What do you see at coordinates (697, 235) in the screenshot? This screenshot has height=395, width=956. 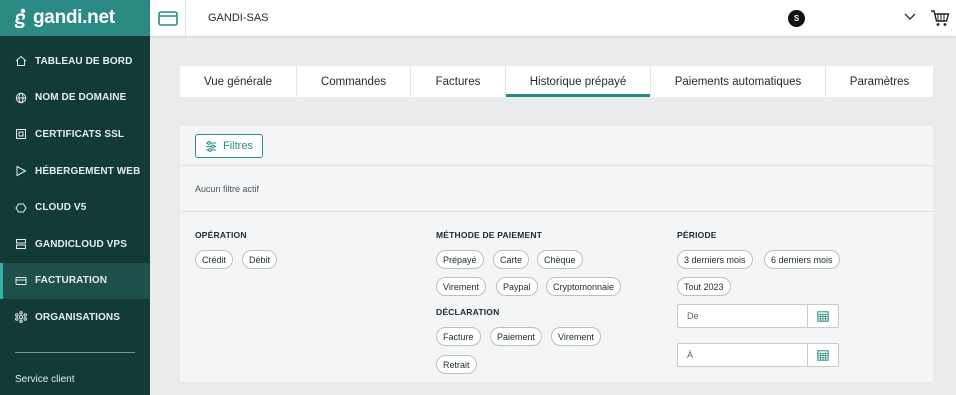 I see `period-title: PÉRIODE` at bounding box center [697, 235].